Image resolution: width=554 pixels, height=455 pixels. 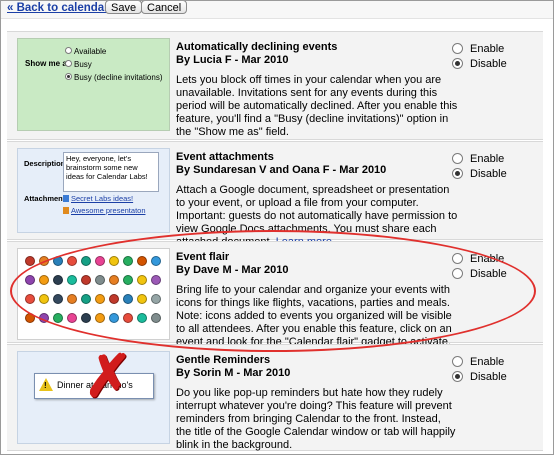 I want to click on feature-byline: By Lucia F - Mar 2010, so click(x=232, y=60).